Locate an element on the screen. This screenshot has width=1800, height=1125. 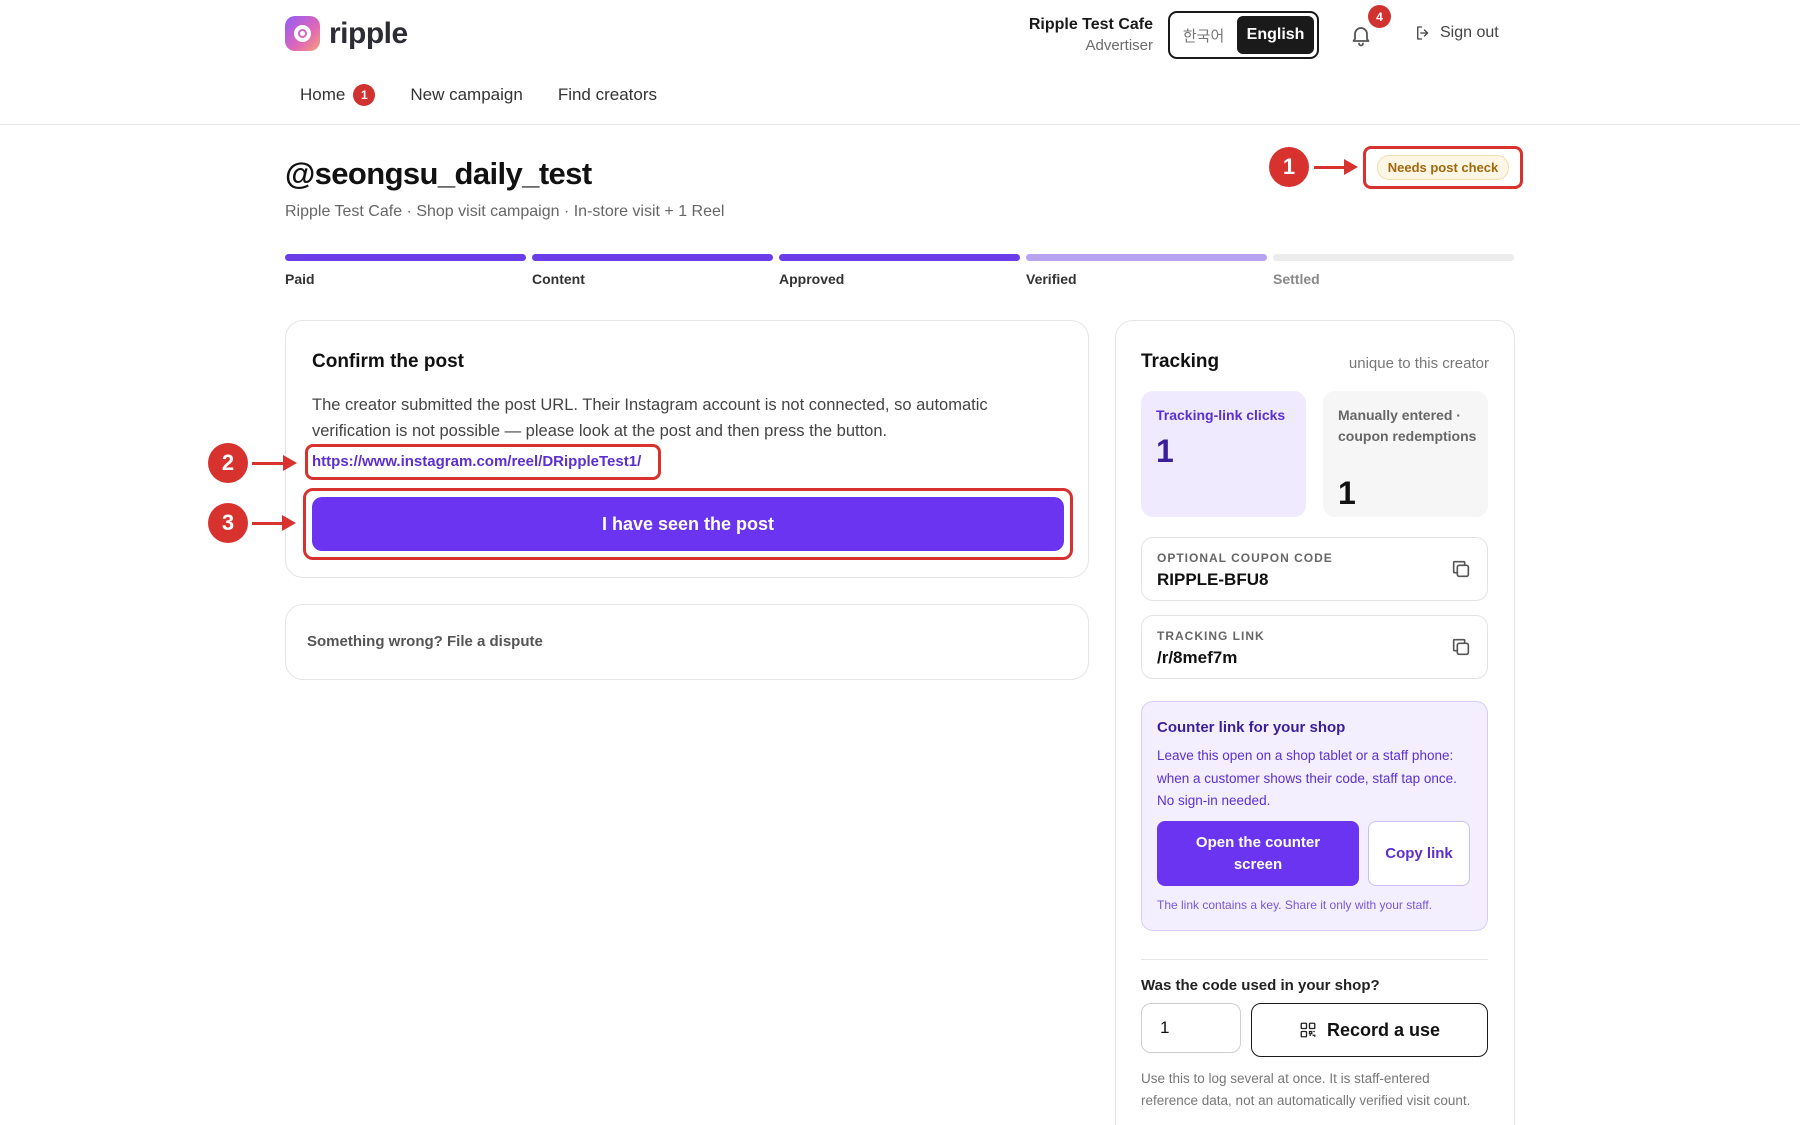
file-dispute-link: Something wrong? File a dispute is located at coordinates (425, 641).